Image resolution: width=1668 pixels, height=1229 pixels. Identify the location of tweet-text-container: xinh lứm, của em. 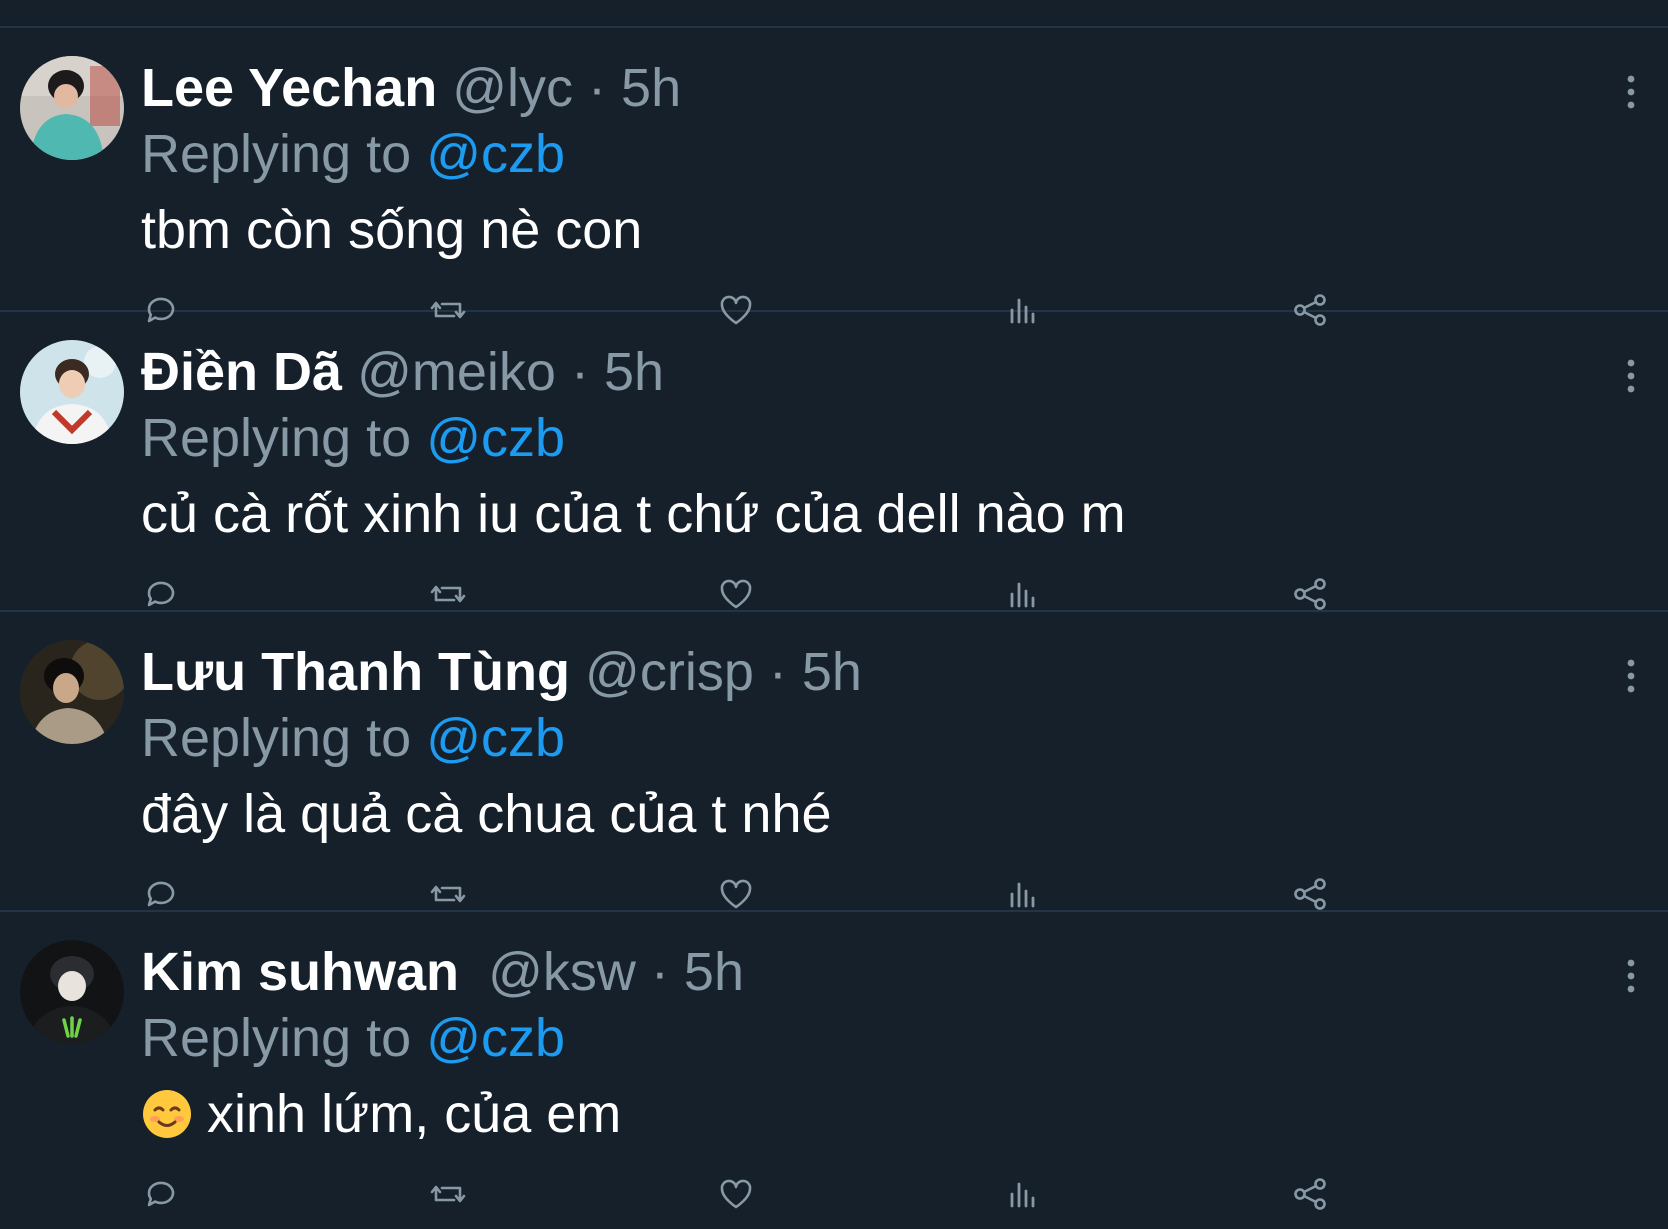
(381, 1114).